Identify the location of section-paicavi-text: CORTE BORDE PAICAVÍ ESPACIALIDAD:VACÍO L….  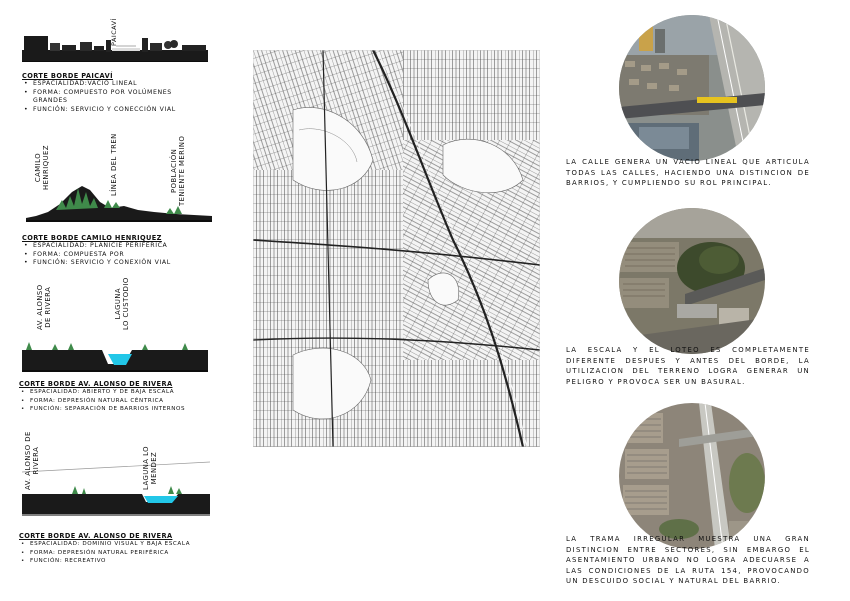
(112, 93).